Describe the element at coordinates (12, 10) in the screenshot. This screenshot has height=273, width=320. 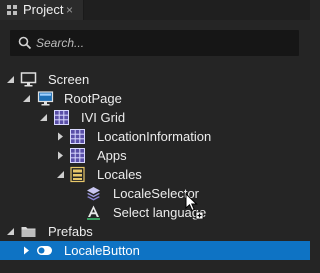
I see `project-icon` at that location.